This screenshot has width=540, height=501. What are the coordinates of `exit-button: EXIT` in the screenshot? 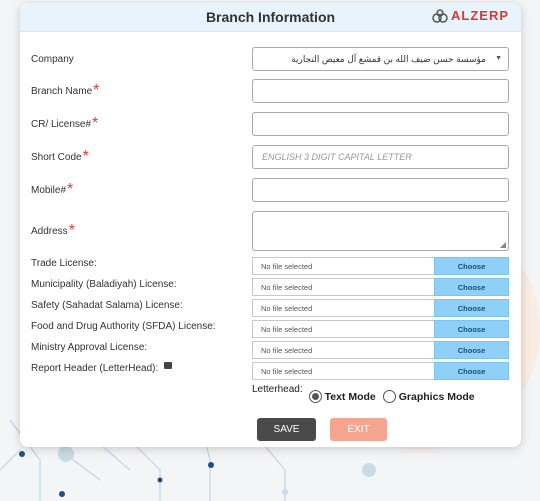 It's located at (358, 429).